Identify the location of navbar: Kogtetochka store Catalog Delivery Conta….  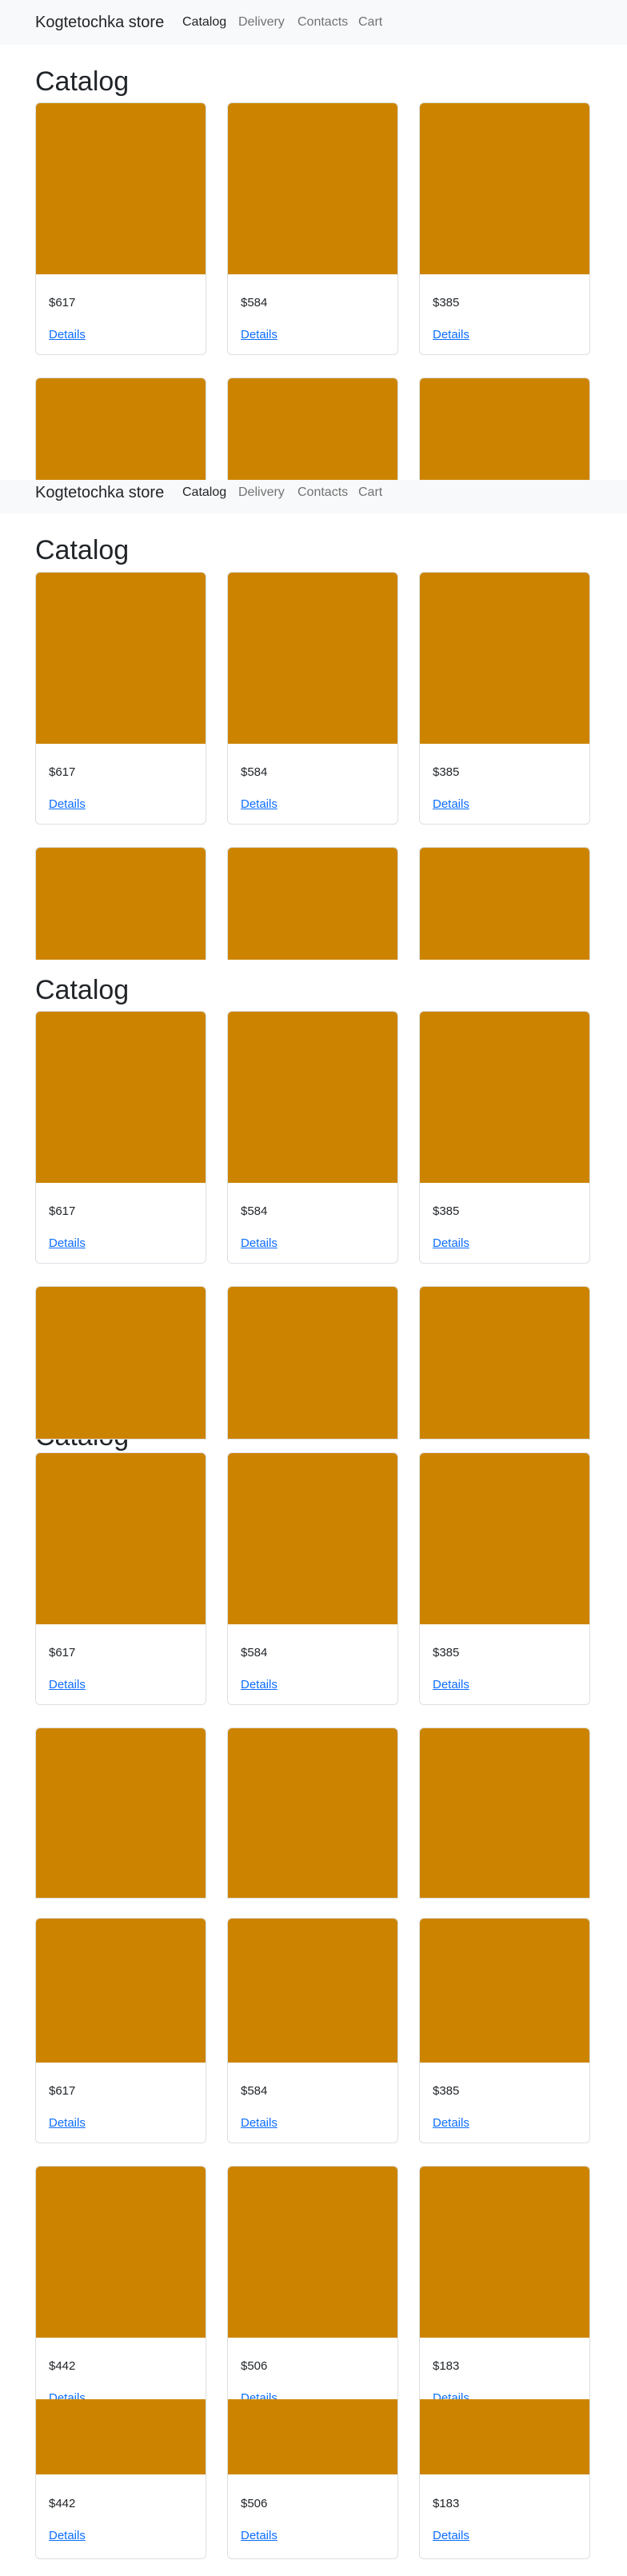
(313, 497).